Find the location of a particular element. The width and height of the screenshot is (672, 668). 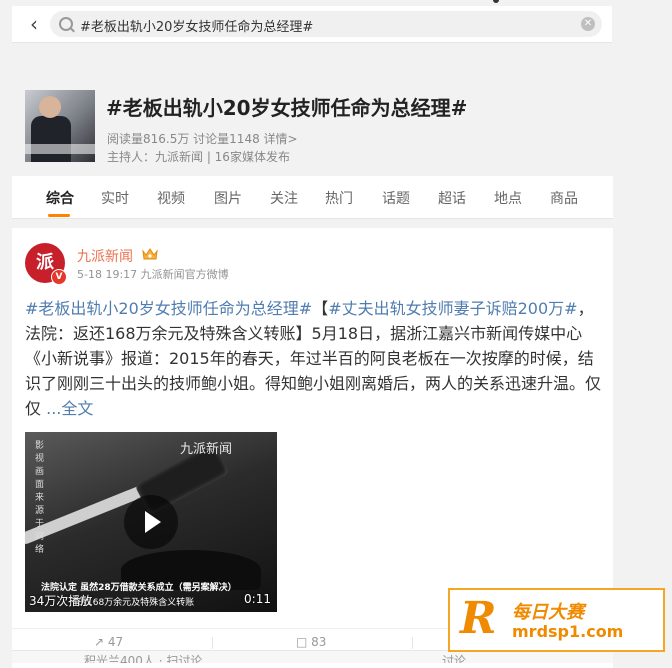

comment-icon: □ is located at coordinates (302, 642).